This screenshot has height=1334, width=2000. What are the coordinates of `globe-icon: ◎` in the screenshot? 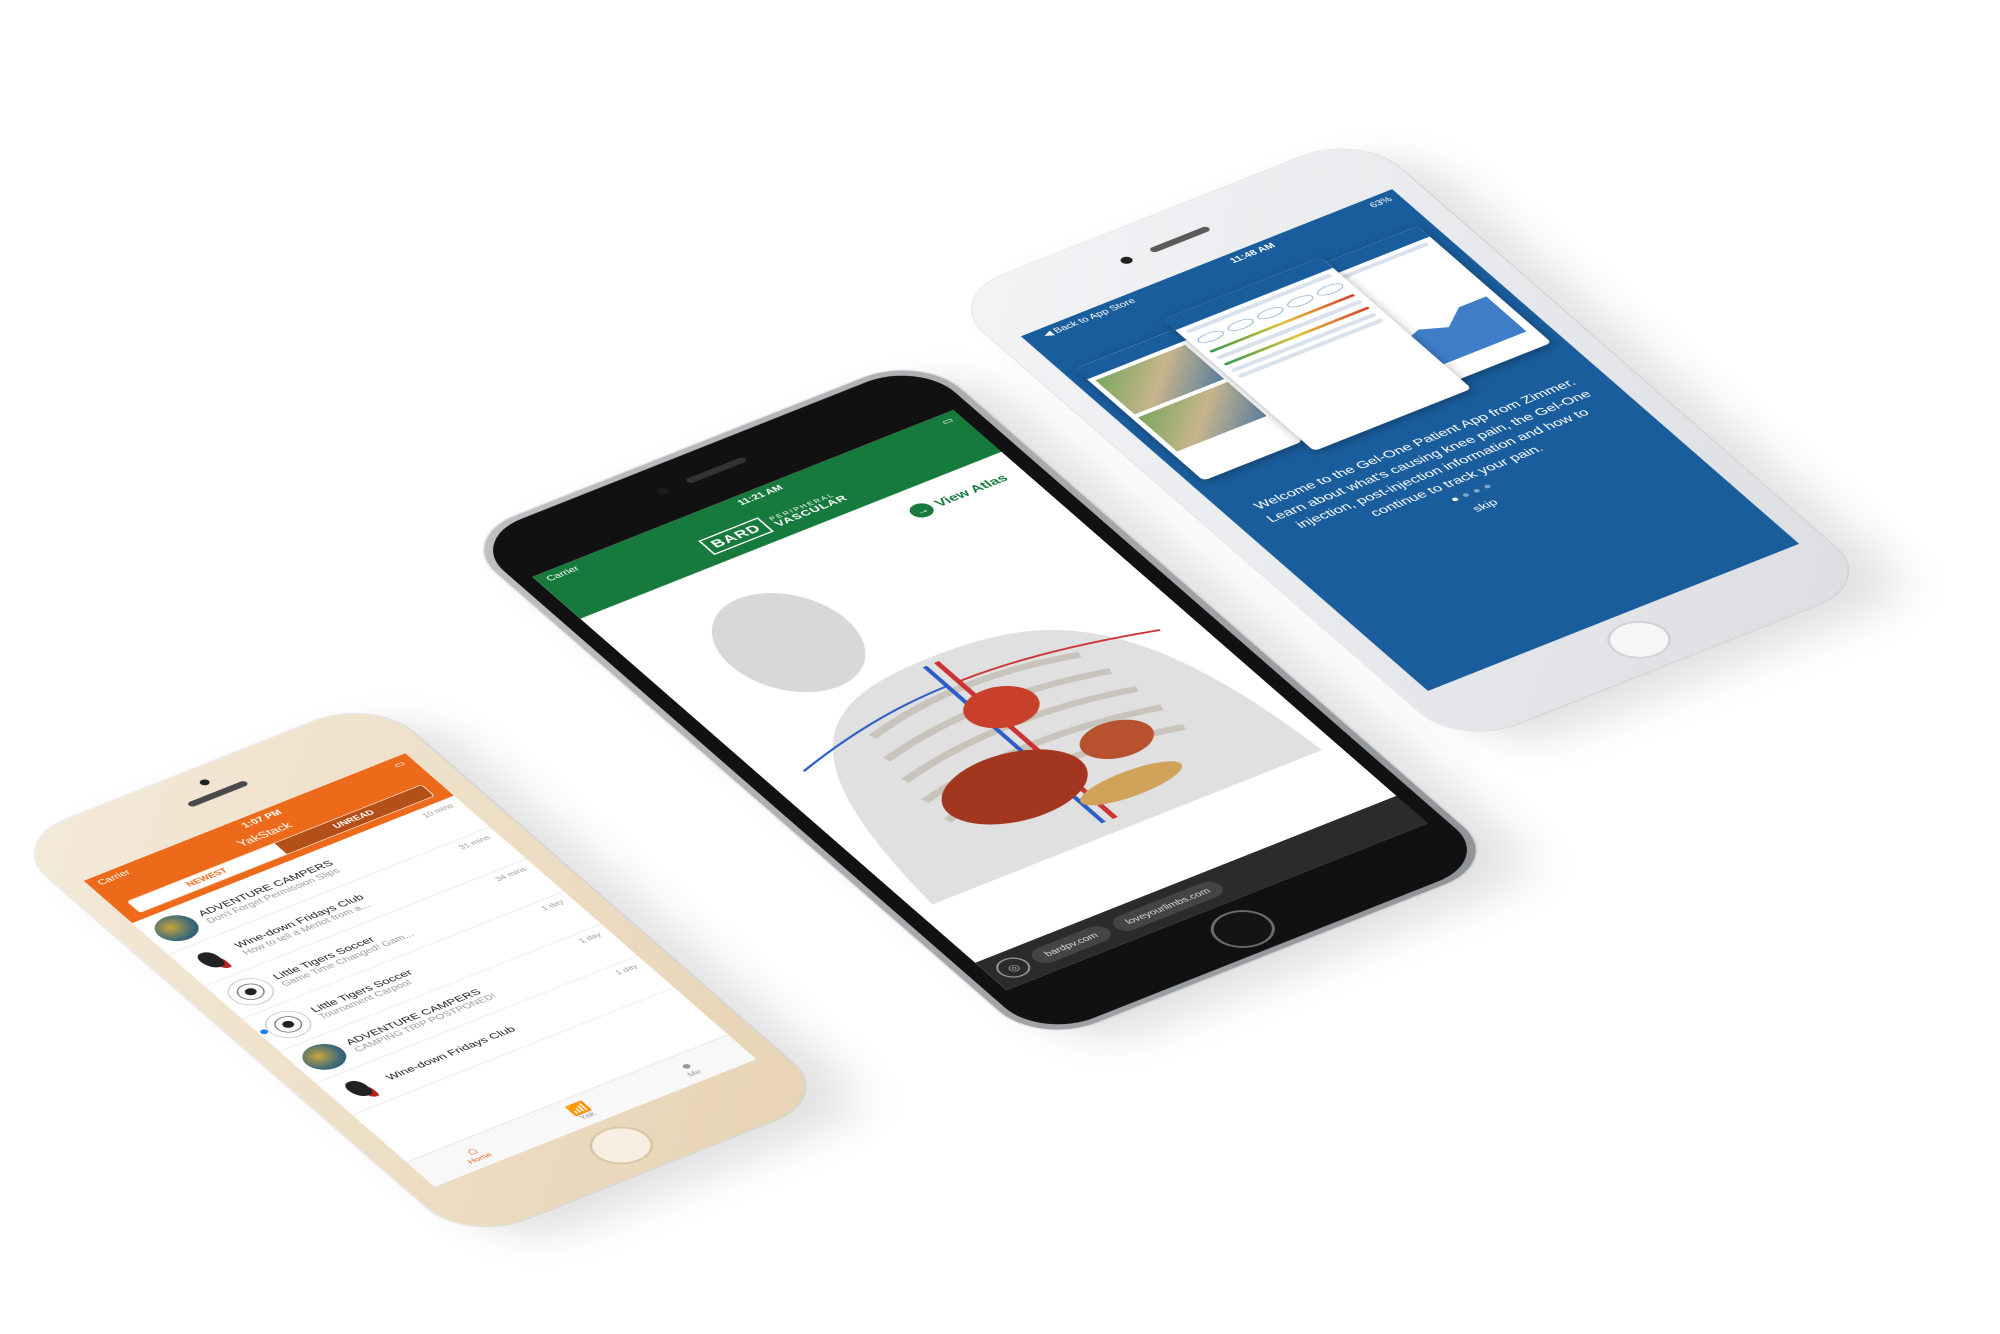 It's located at (1013, 967).